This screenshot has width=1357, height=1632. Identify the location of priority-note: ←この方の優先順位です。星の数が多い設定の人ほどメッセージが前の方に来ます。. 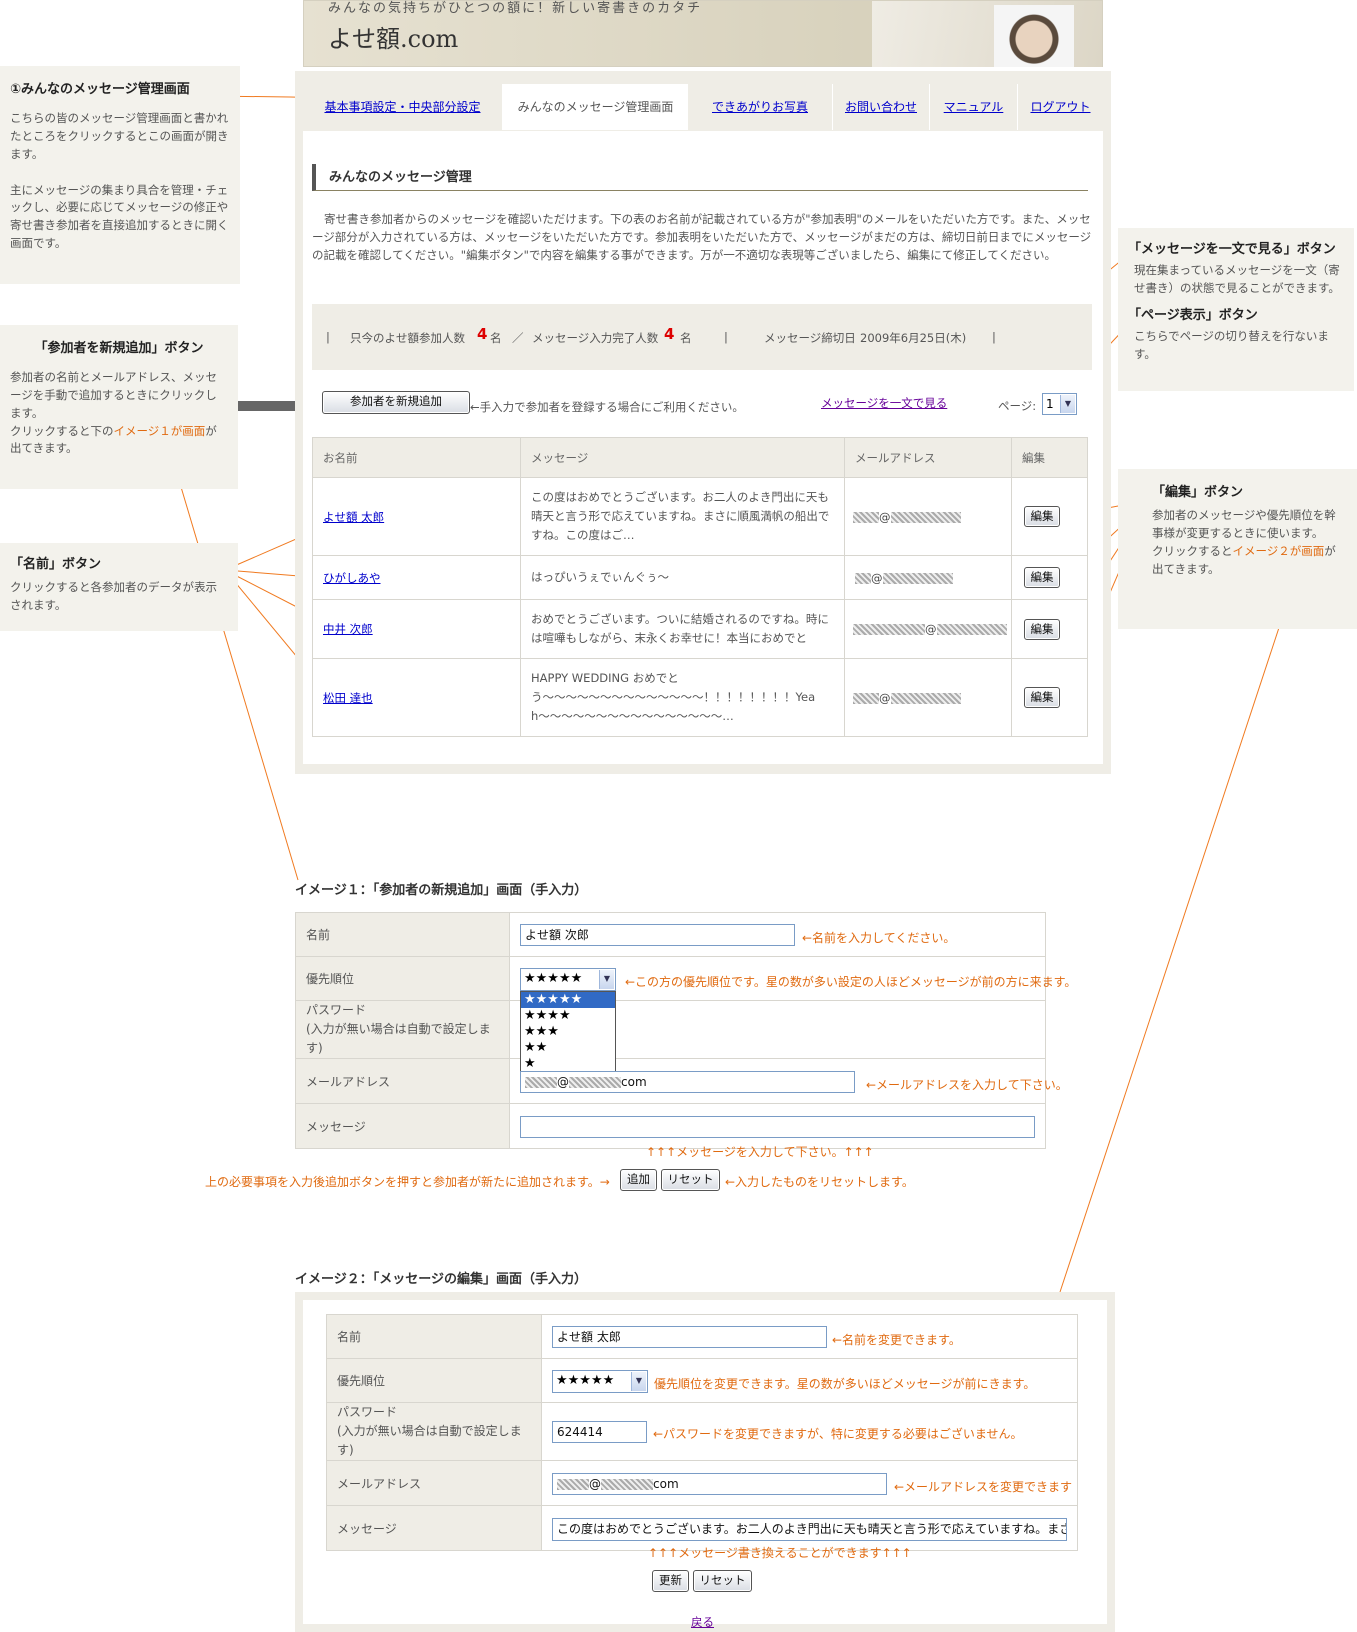
(851, 982).